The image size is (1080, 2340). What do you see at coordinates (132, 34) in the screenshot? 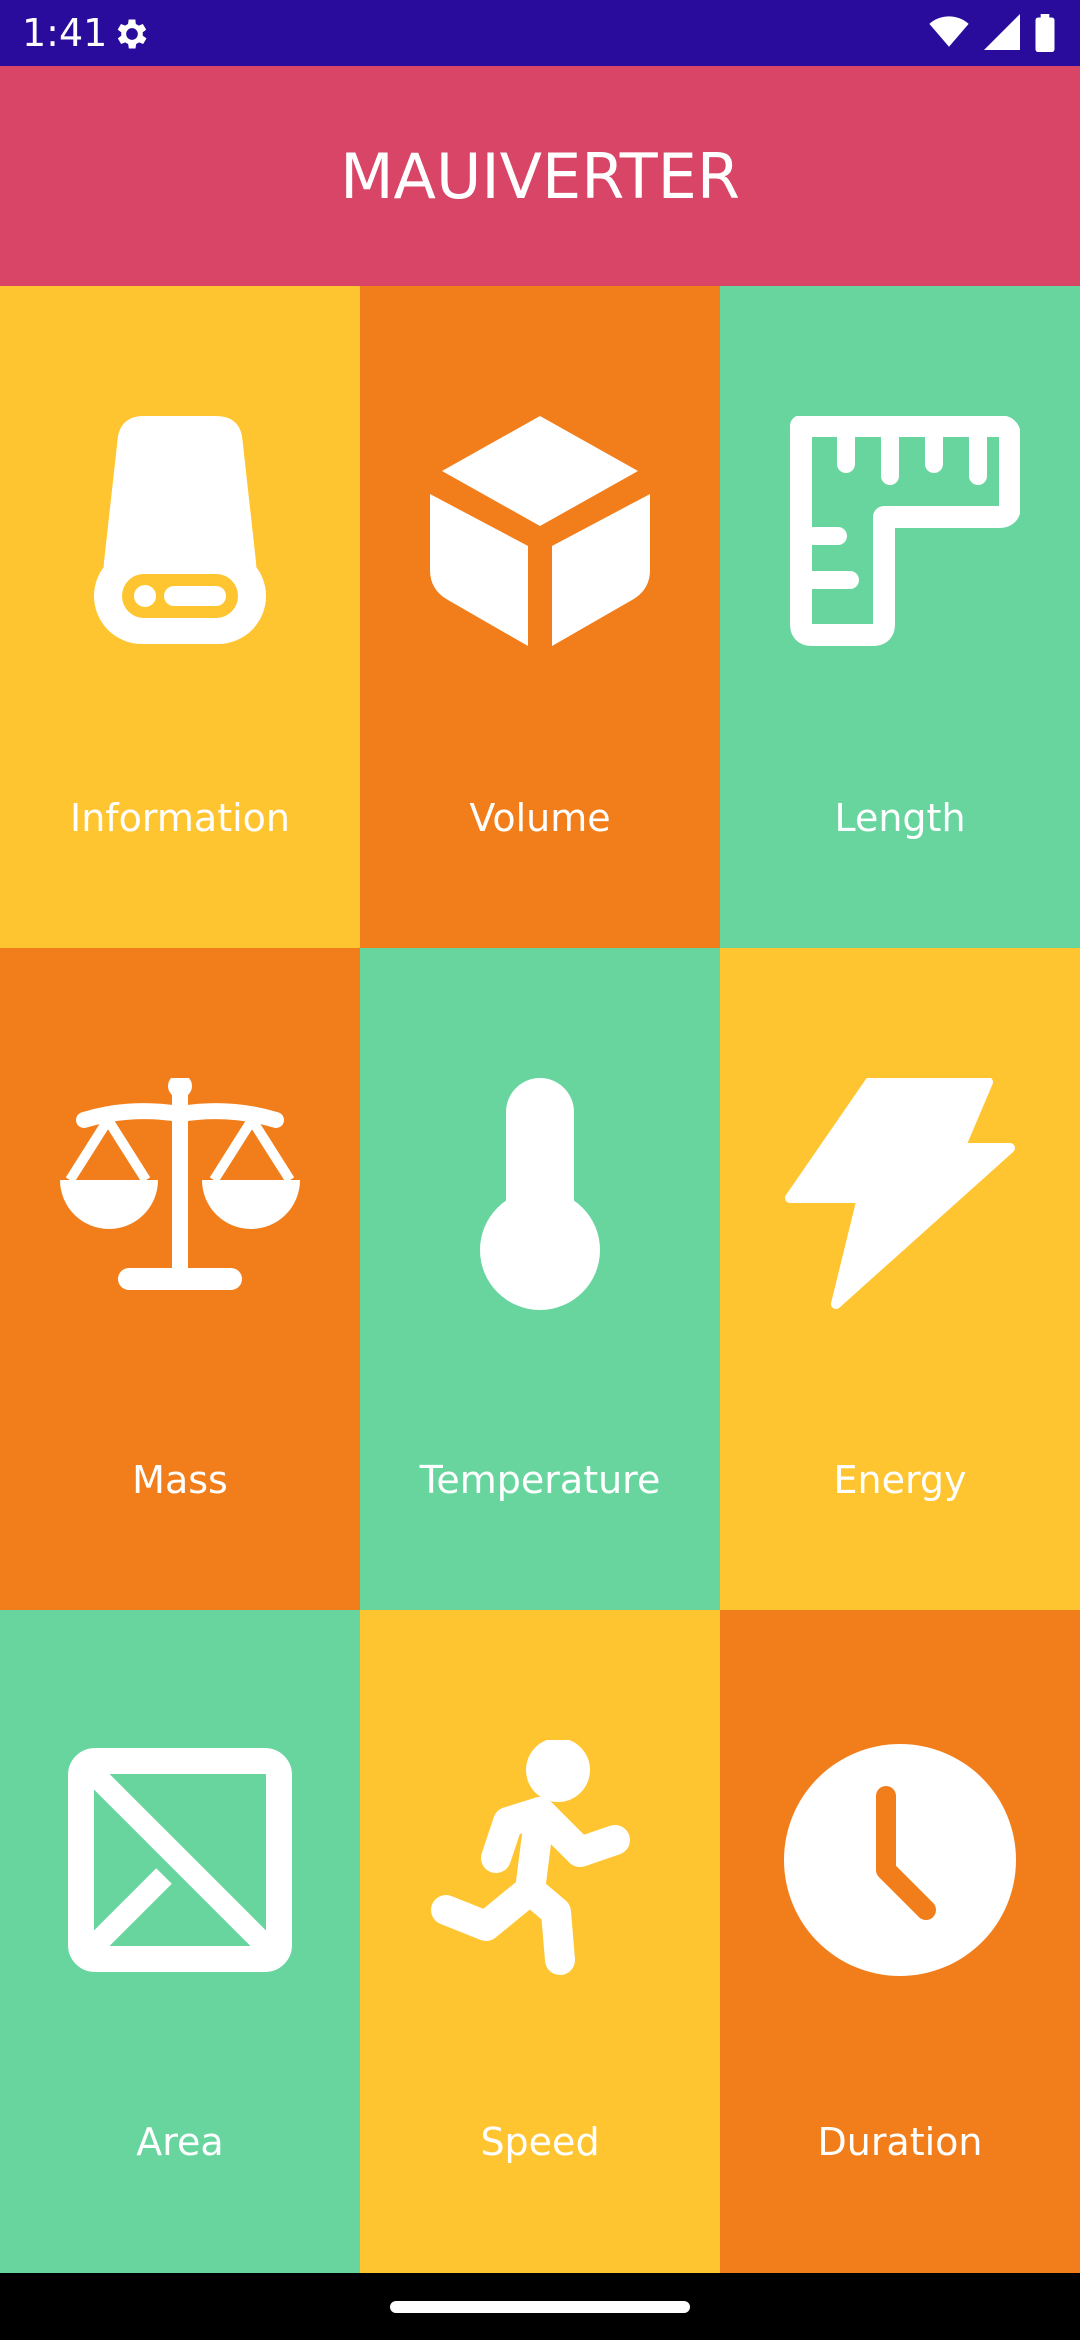
I see `gear-icon` at bounding box center [132, 34].